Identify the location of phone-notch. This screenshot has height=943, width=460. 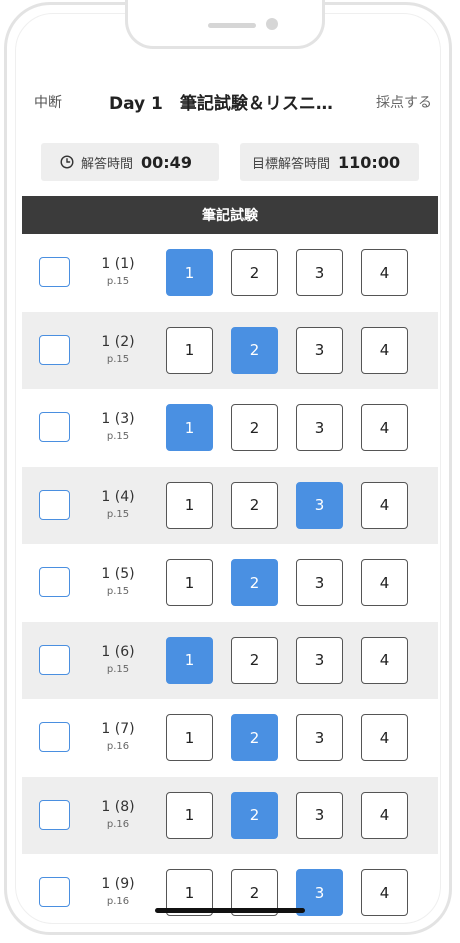
(225, 24).